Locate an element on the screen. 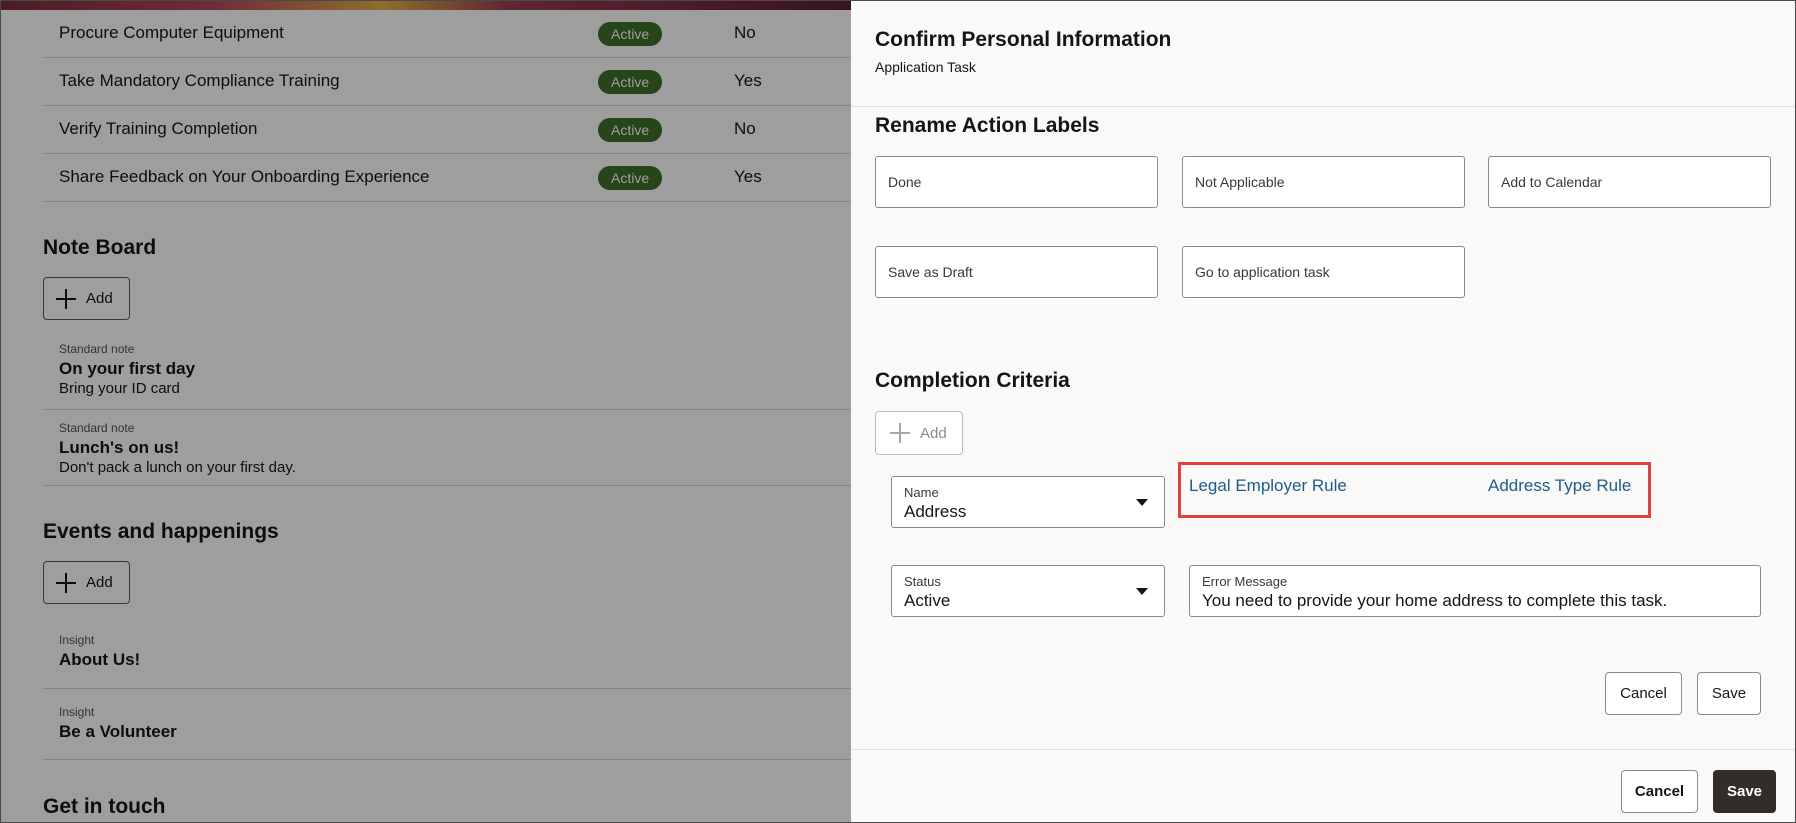  not-applicable-label-input is located at coordinates (1323, 182).